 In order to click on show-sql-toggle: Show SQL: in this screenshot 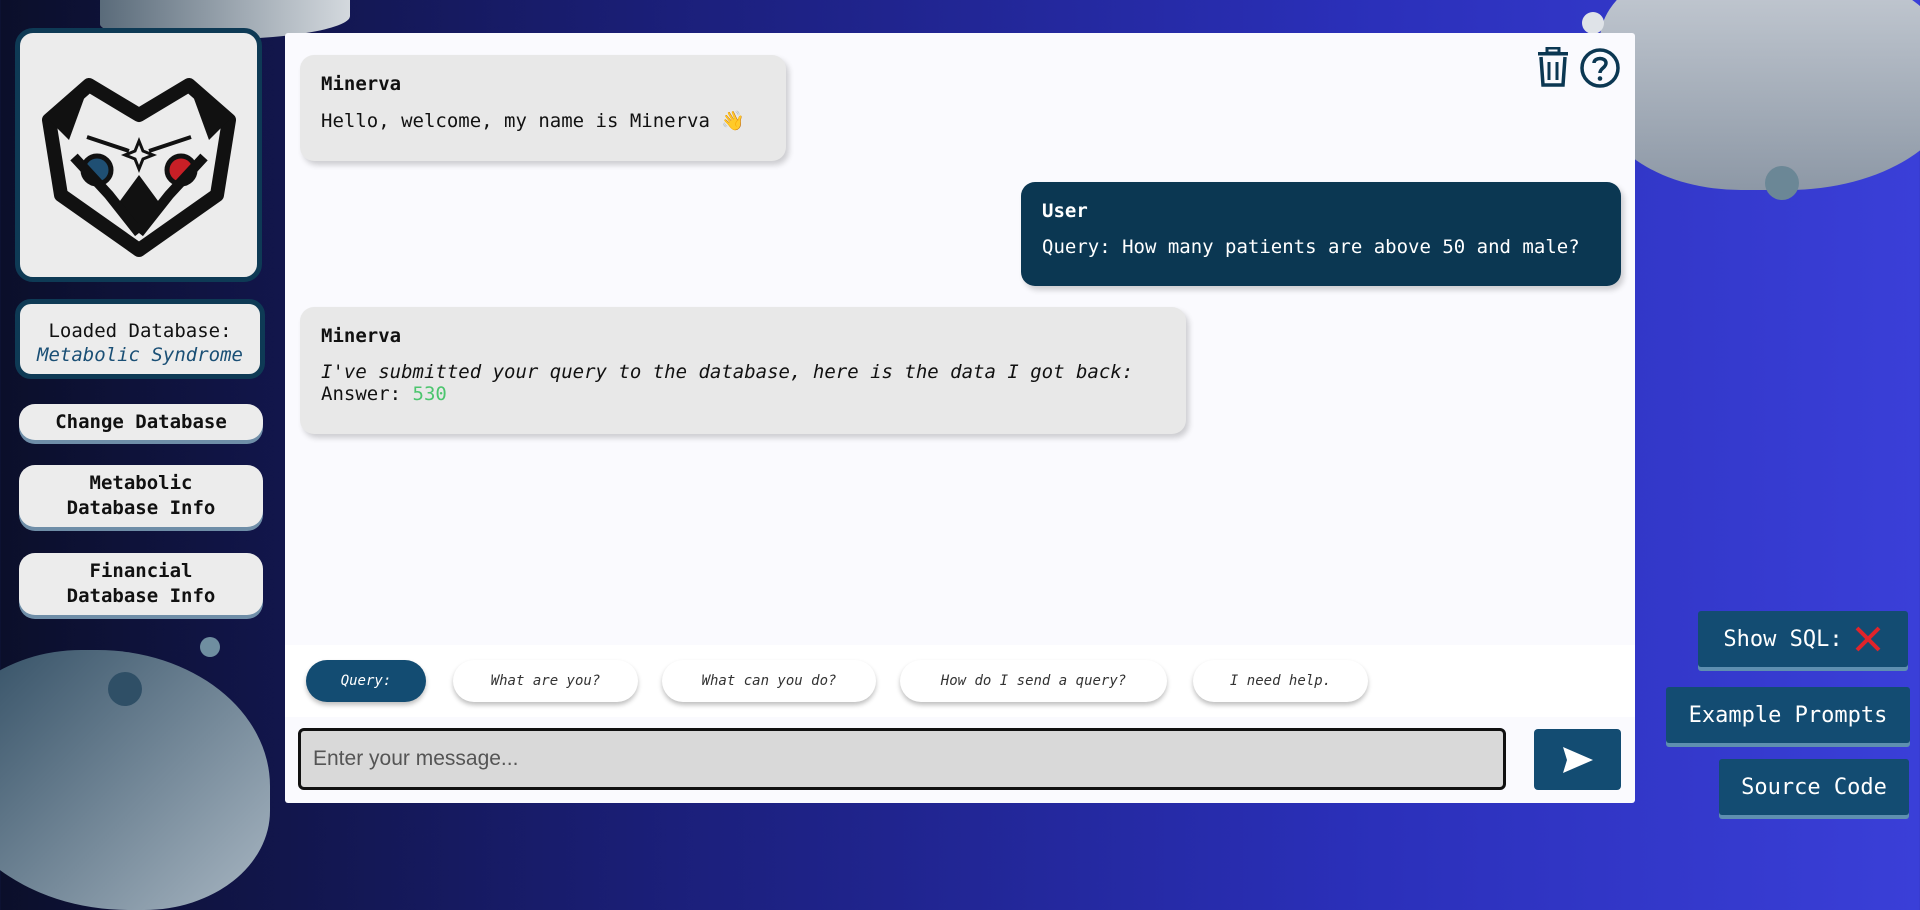, I will do `click(1803, 639)`.